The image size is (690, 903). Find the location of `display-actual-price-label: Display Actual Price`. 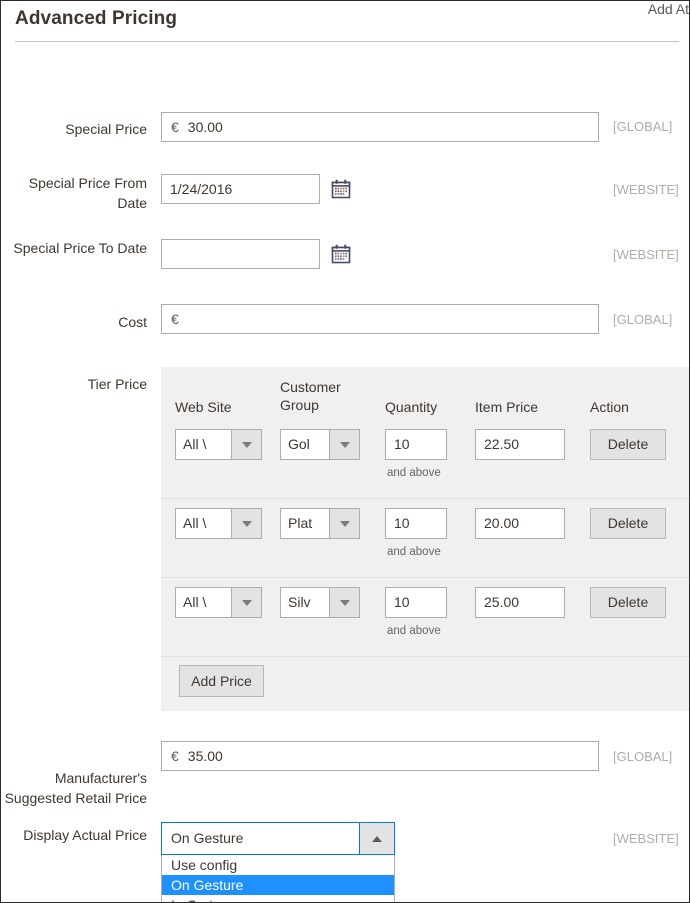

display-actual-price-label: Display Actual Price is located at coordinates (85, 835).